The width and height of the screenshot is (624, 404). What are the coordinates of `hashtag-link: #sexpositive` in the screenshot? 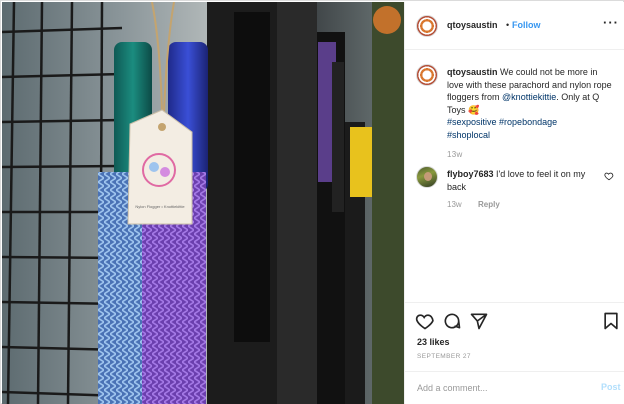 It's located at (472, 122).